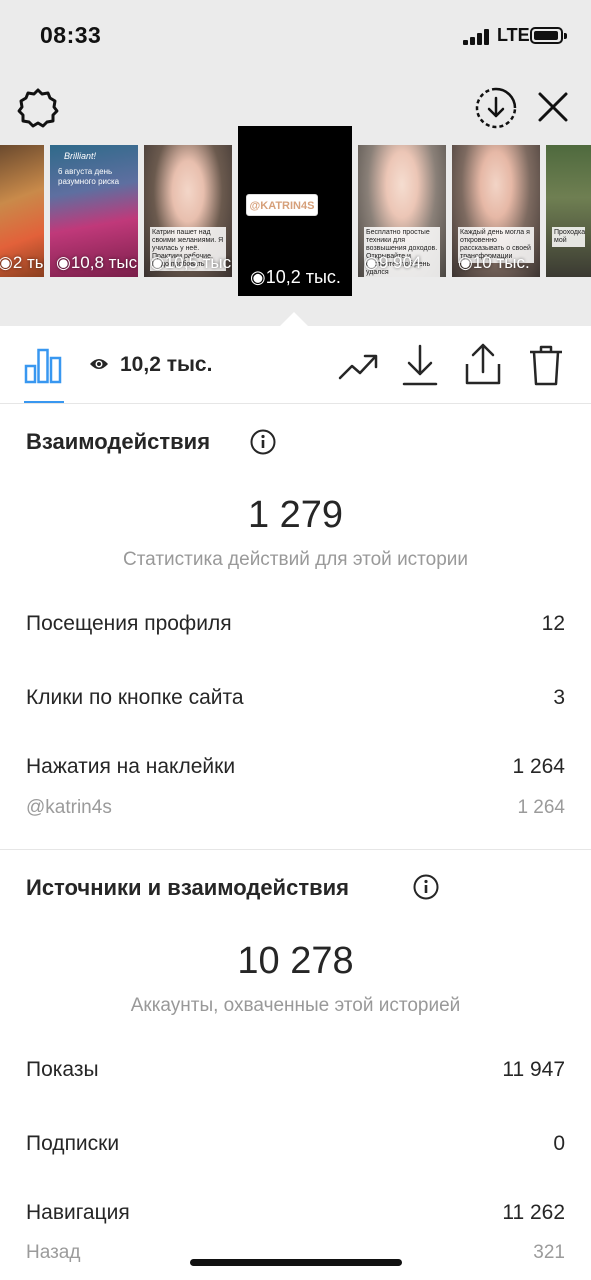 The width and height of the screenshot is (591, 1280). What do you see at coordinates (295, 36) in the screenshot?
I see `status-bar: 08:33 LTE` at bounding box center [295, 36].